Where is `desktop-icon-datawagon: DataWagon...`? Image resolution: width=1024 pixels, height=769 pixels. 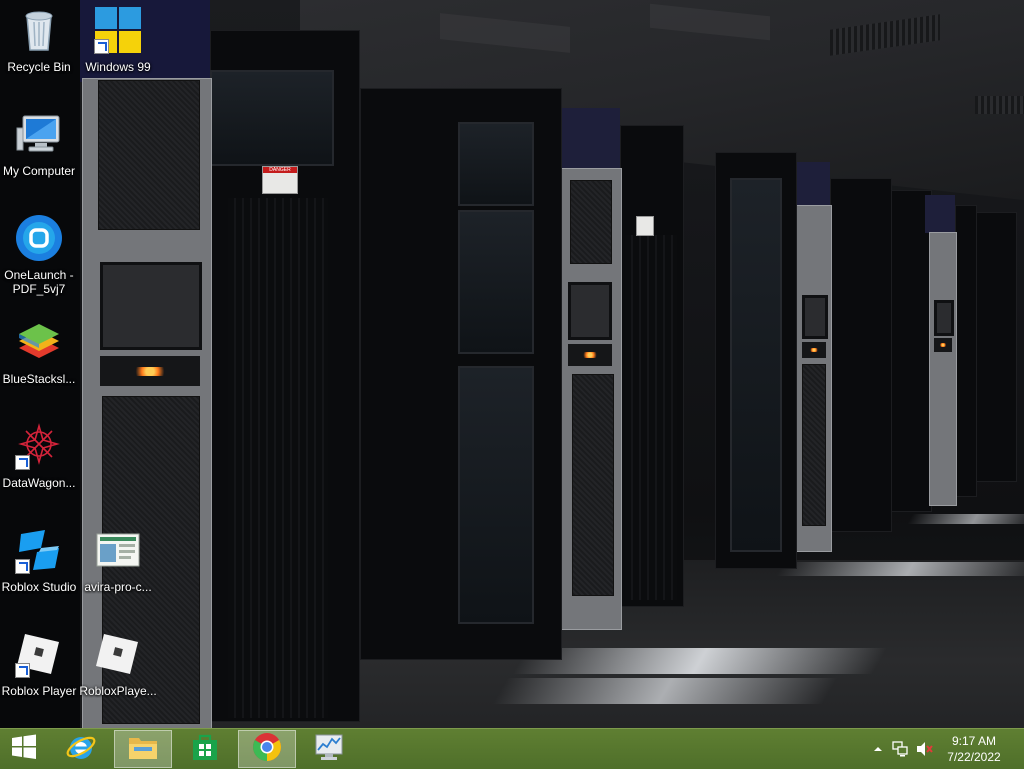 desktop-icon-datawagon: DataWagon... is located at coordinates (39, 461).